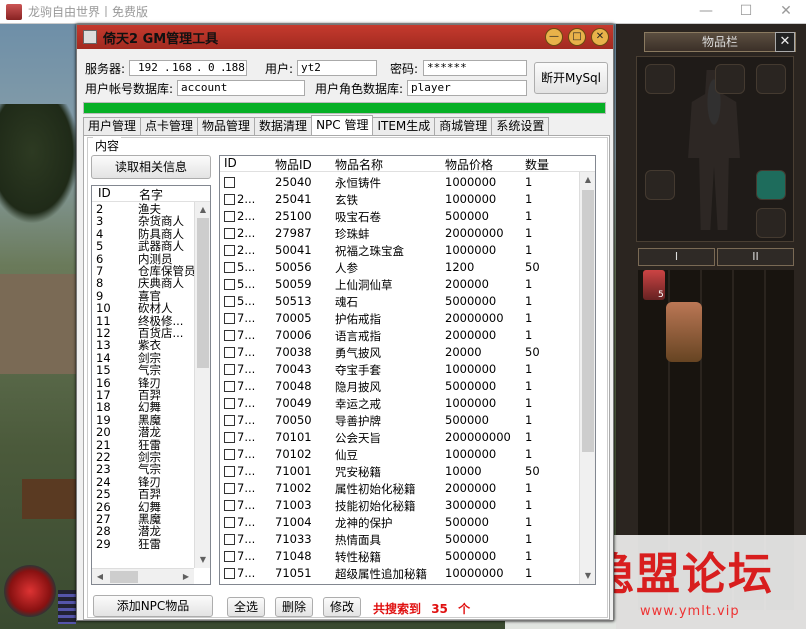 This screenshot has height=629, width=806. Describe the element at coordinates (142, 494) in the screenshot. I see `npc-list-item: 25 百羿` at that location.